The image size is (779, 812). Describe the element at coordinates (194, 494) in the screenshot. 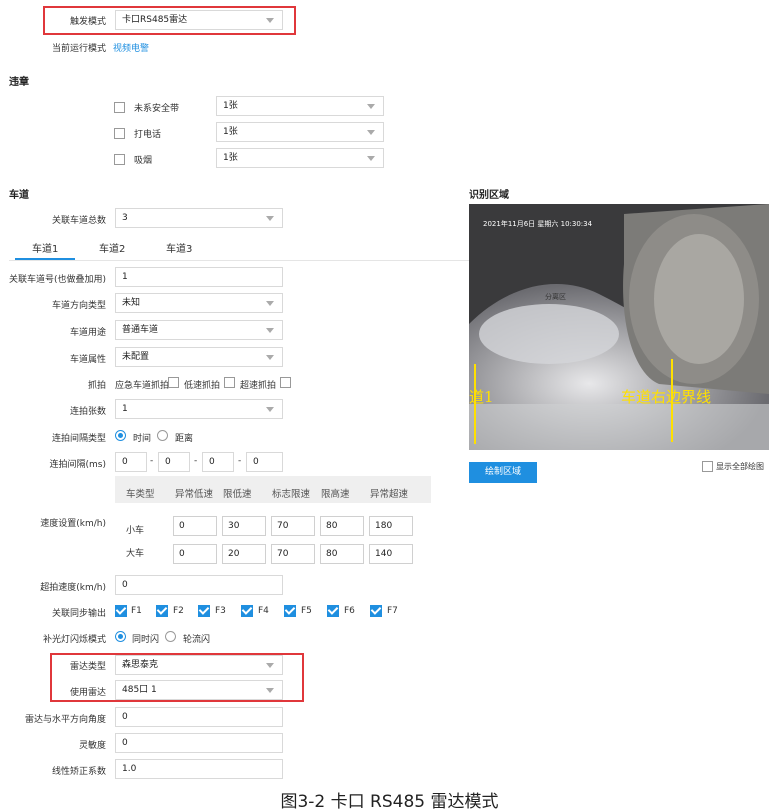

I see `speed-header-abn-low: 异常低速` at that location.